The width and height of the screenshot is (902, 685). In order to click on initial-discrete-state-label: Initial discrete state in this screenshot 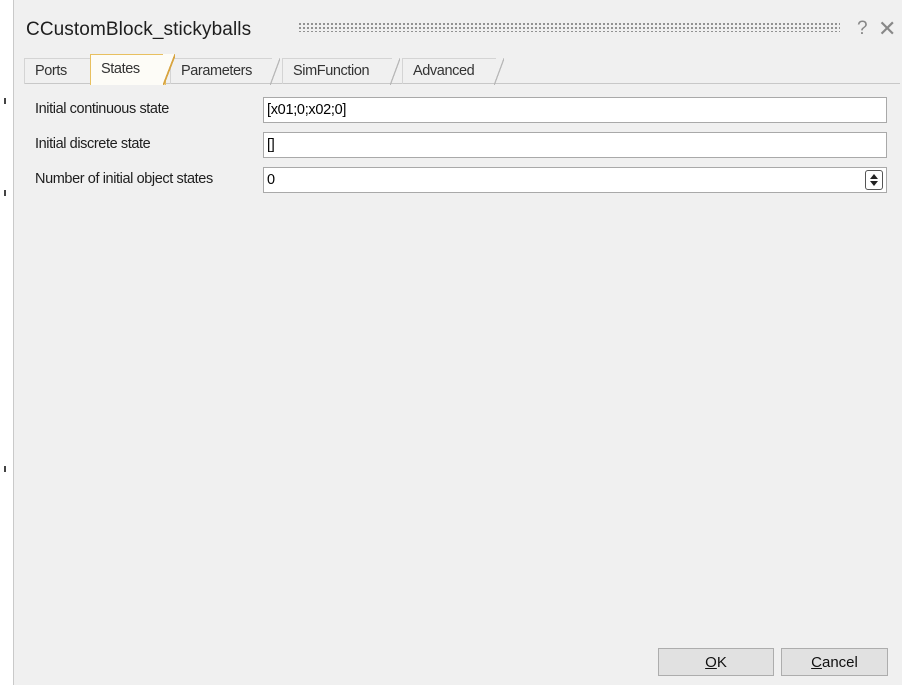, I will do `click(93, 144)`.